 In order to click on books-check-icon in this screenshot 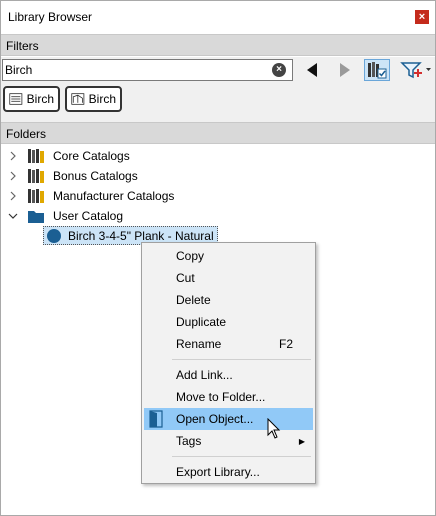, I will do `click(377, 70)`.